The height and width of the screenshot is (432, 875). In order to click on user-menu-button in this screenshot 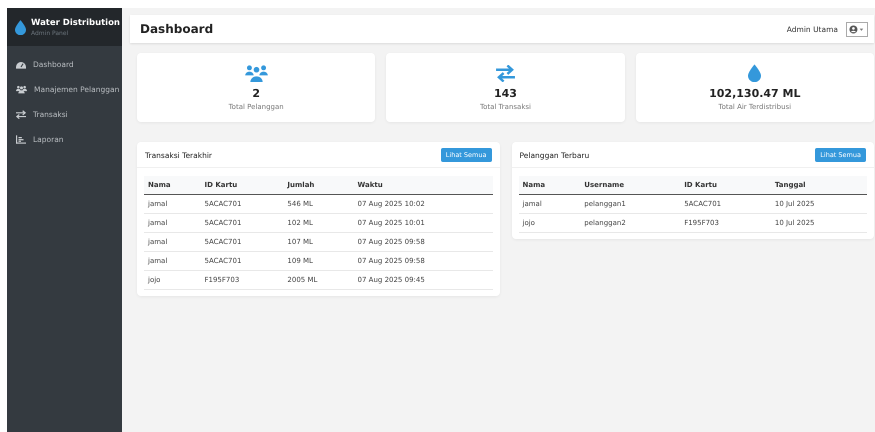, I will do `click(857, 29)`.